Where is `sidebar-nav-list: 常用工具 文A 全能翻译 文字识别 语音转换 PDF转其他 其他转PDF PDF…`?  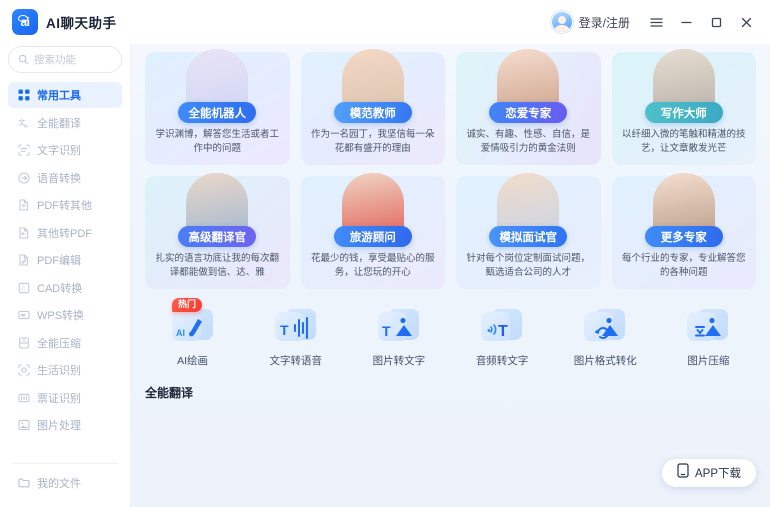
sidebar-nav-list: 常用工具 文A 全能翻译 文字识别 语音转换 PDF转其他 其他转PDF PDF… is located at coordinates (65, 270).